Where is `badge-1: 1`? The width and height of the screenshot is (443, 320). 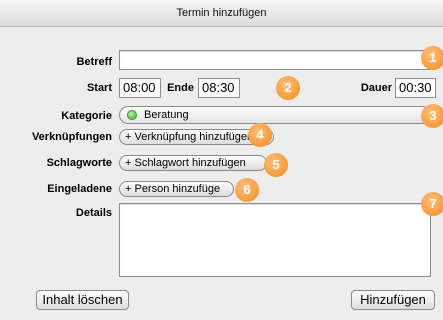 badge-1: 1 is located at coordinates (432, 58).